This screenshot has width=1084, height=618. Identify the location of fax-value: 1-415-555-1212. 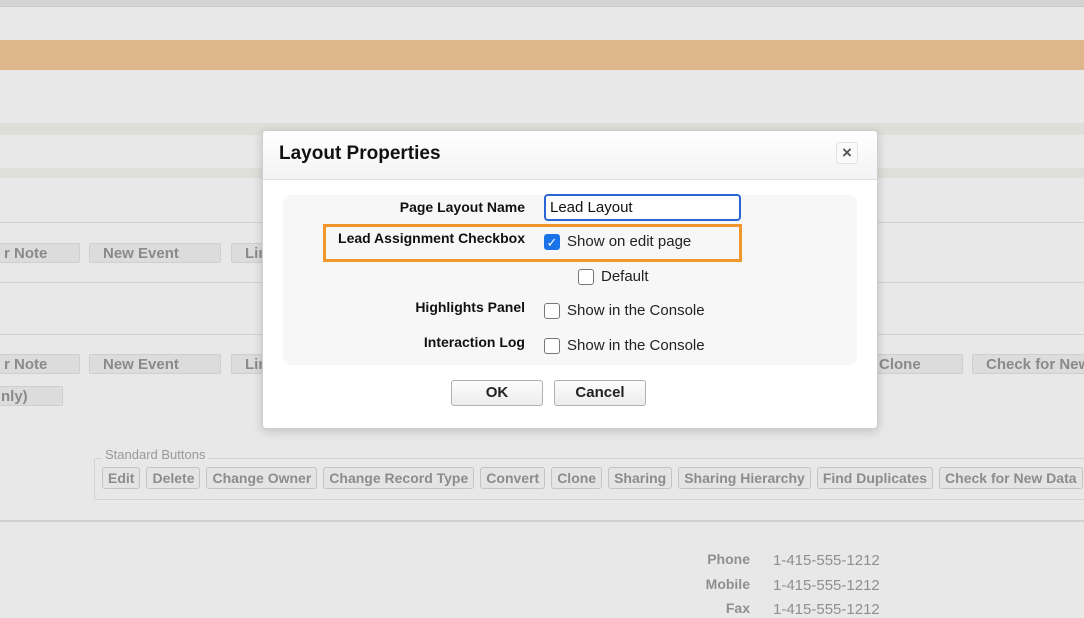
(826, 609).